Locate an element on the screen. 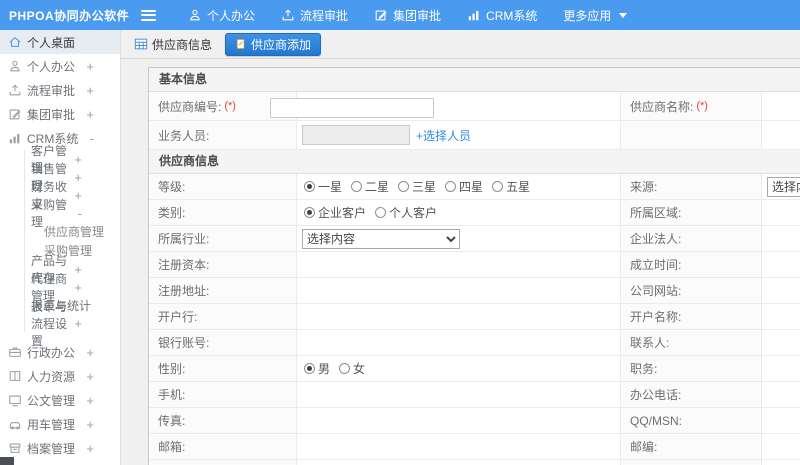 The height and width of the screenshot is (465, 800). tab-bar: 供应商信息 供应商添加 is located at coordinates (460, 44).